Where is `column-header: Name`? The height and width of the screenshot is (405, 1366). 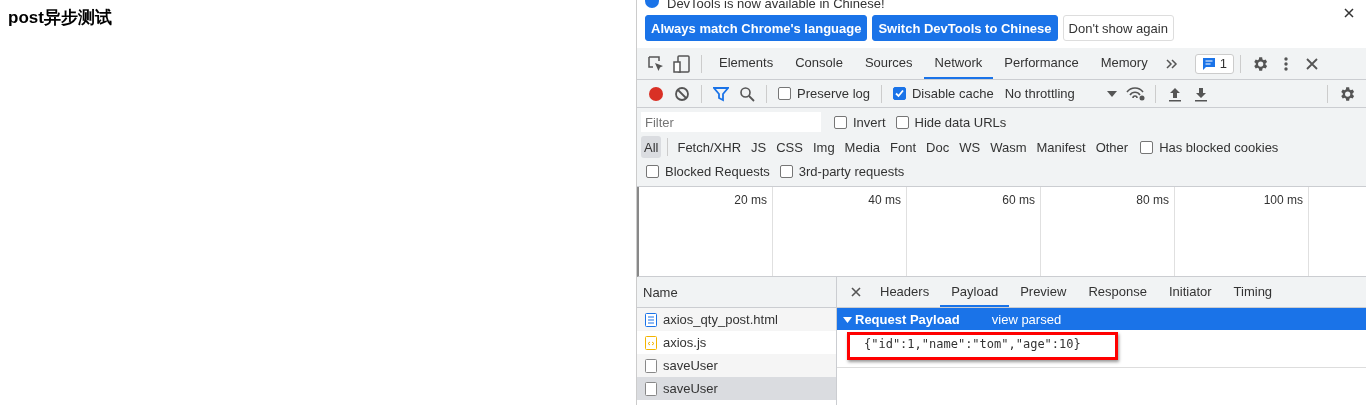 column-header: Name is located at coordinates (660, 292).